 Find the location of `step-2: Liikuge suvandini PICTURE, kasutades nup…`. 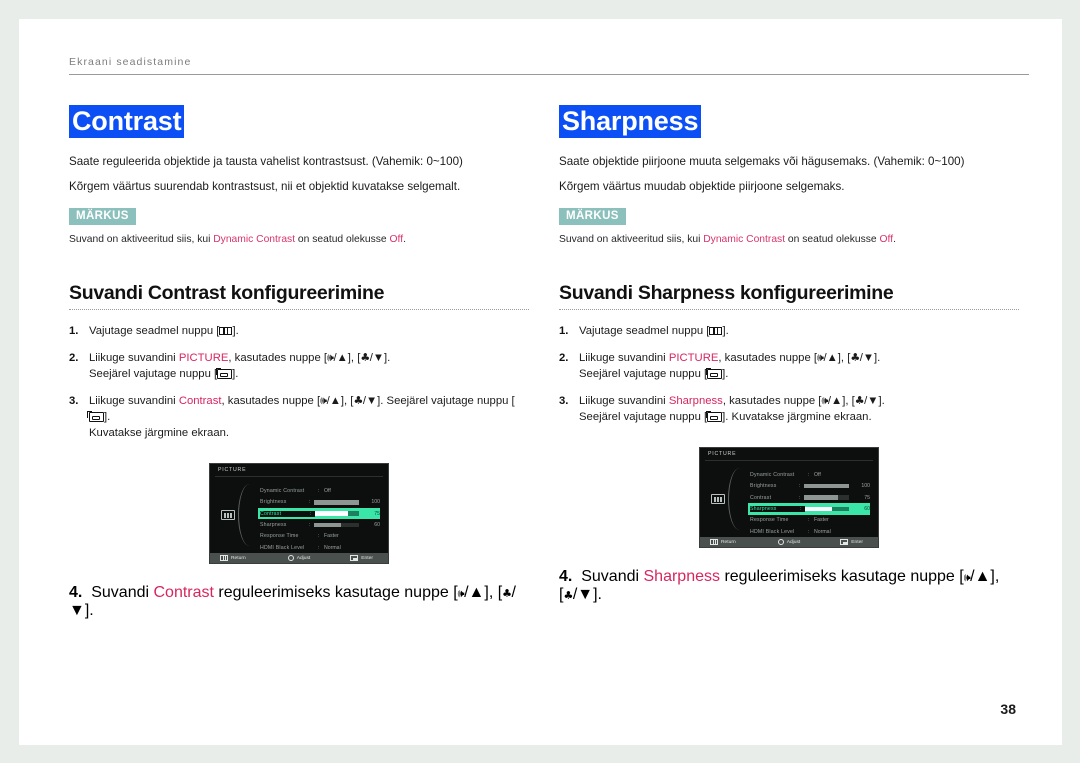

step-2: Liikuge suvandini PICTURE, kasutades nup… is located at coordinates (789, 366).